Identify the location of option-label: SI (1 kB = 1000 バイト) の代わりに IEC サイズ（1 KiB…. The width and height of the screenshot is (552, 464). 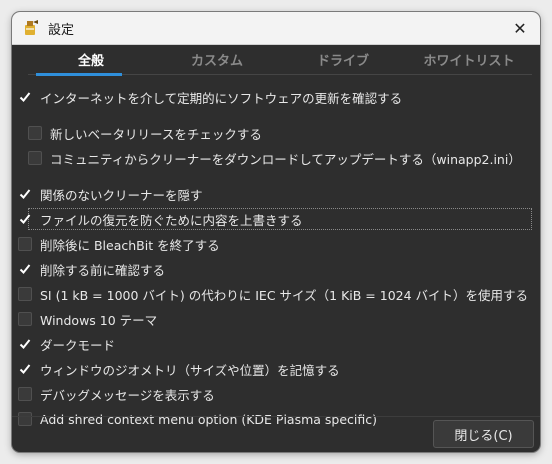
(284, 295).